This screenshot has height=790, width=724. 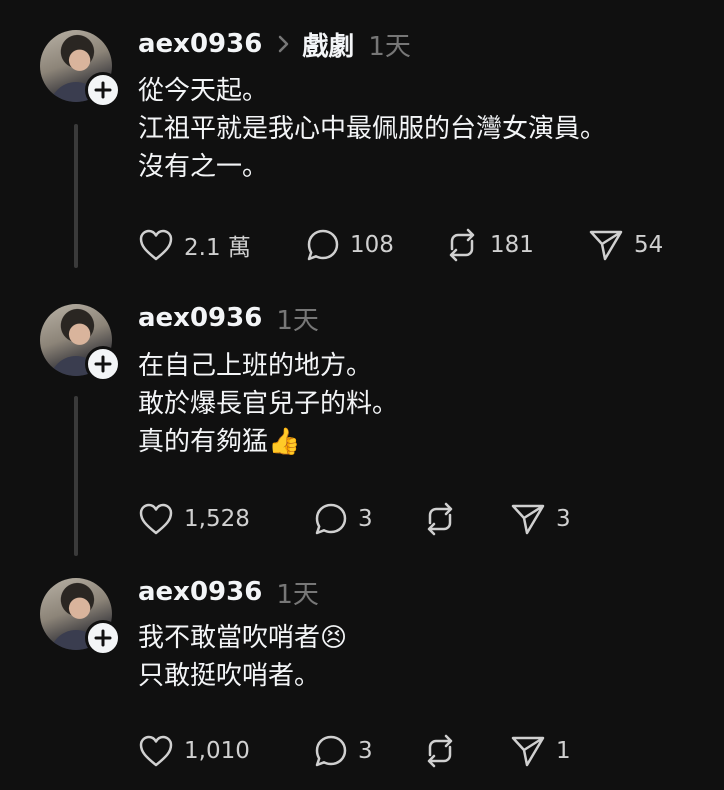 What do you see at coordinates (242, 657) in the screenshot?
I see `post-text: 我不敢當吹哨者😣 只敢挺吹哨者。` at bounding box center [242, 657].